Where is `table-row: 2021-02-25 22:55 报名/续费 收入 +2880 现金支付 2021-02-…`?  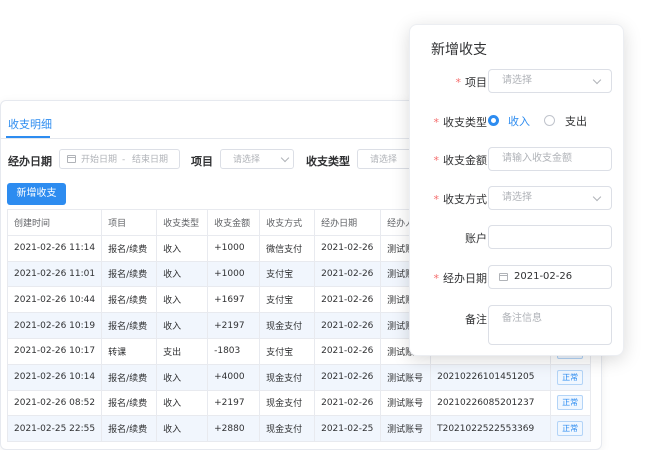 table-row: 2021-02-25 22:55 报名/续费 收入 +2880 现金支付 2021-02-… is located at coordinates (299, 429).